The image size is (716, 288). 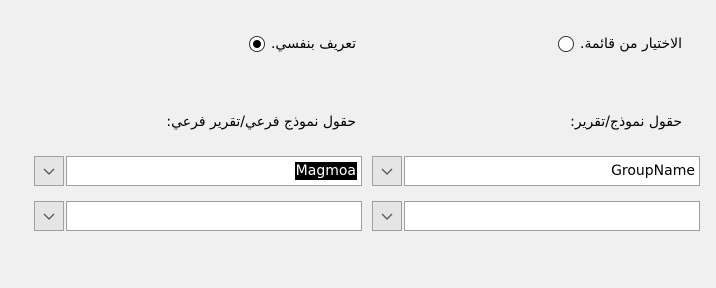 I want to click on define-myself-option: تعريف بنفسي., so click(x=302, y=44).